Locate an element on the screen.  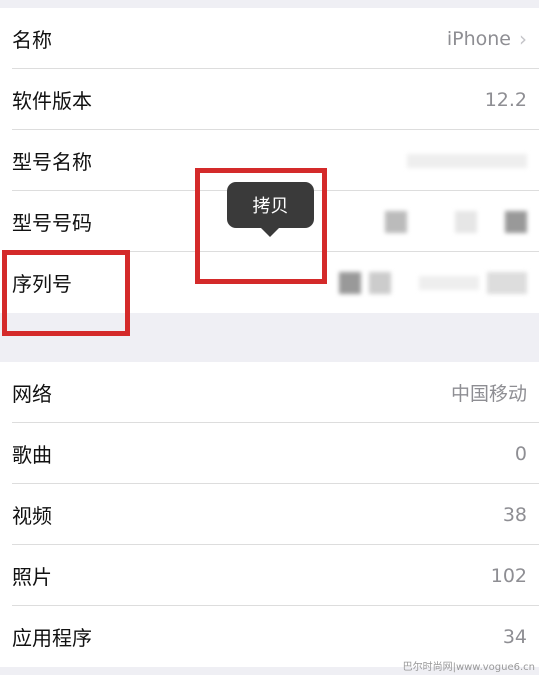
row-value: 102 is located at coordinates (508, 575).